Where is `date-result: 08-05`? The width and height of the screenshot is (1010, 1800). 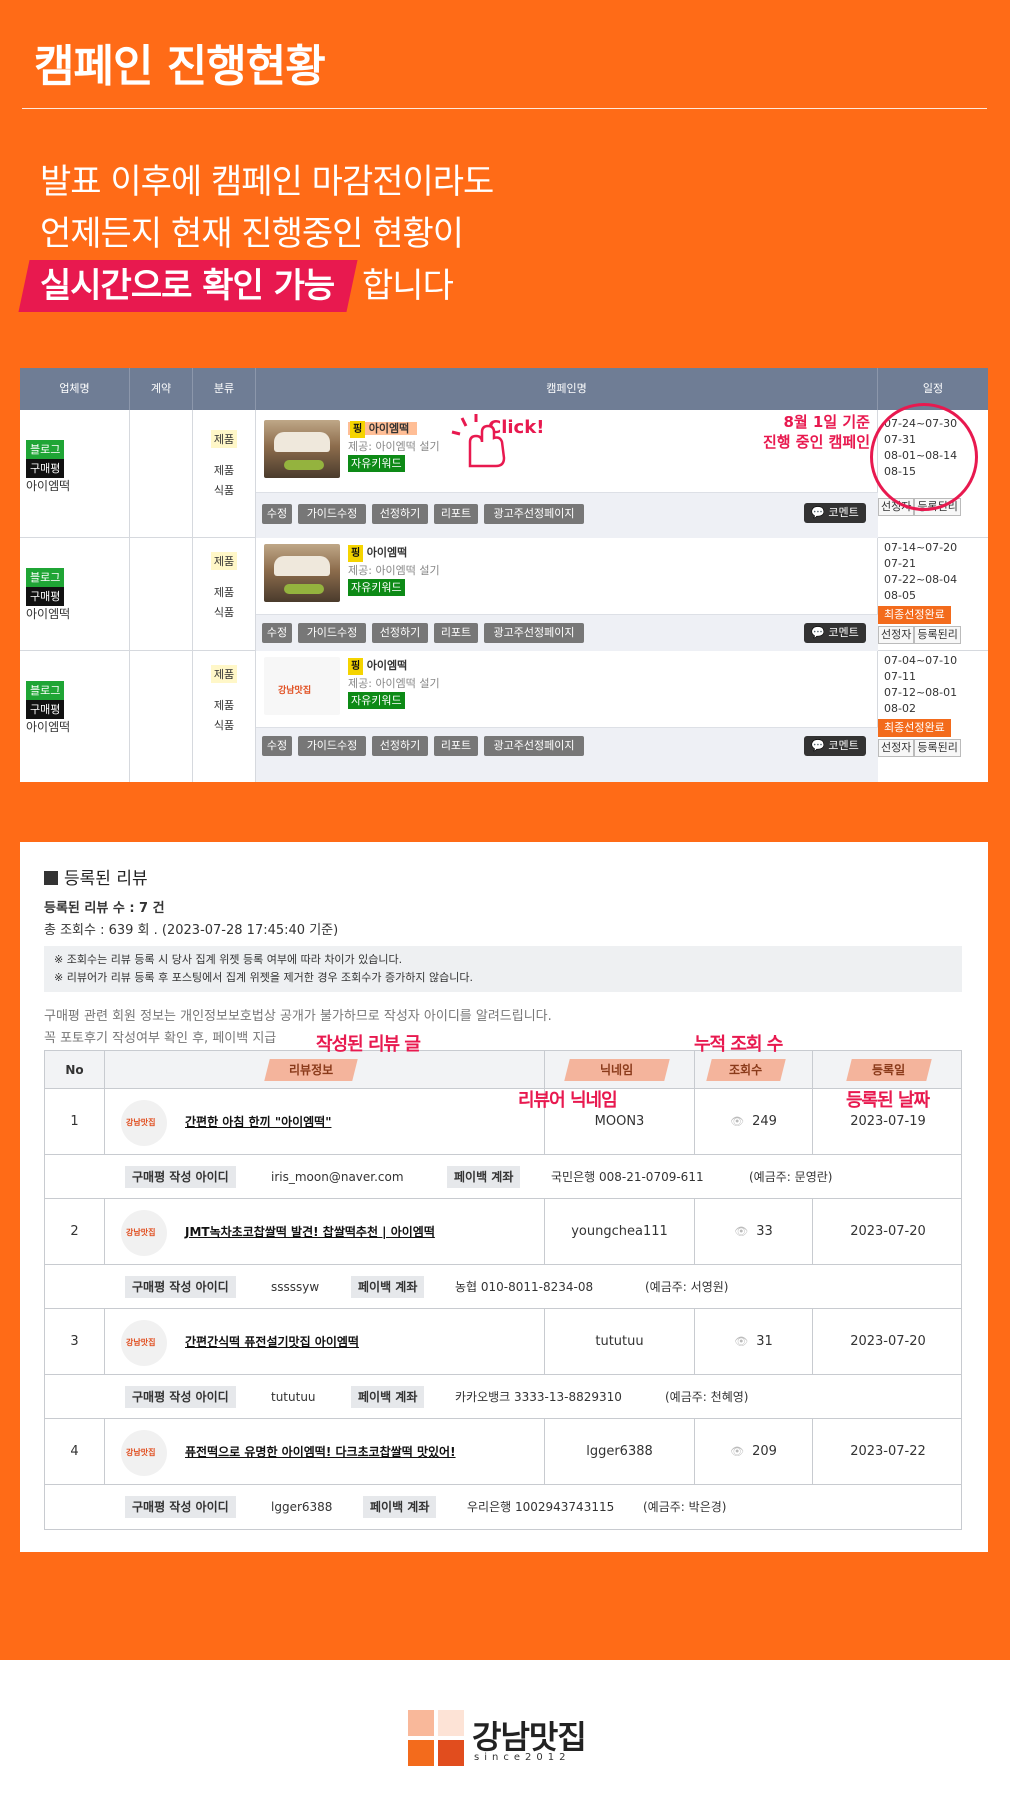 date-result: 08-05 is located at coordinates (900, 595).